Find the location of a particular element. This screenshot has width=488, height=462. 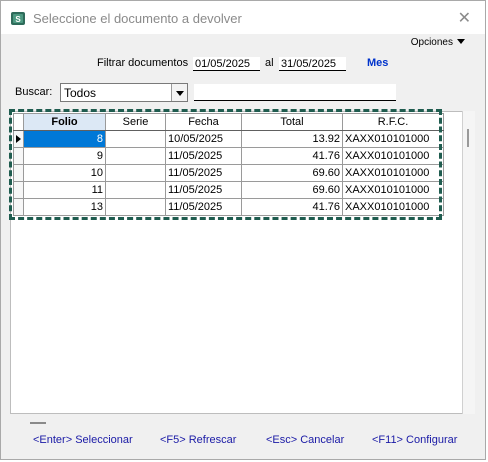

app-icon: S is located at coordinates (18, 18).